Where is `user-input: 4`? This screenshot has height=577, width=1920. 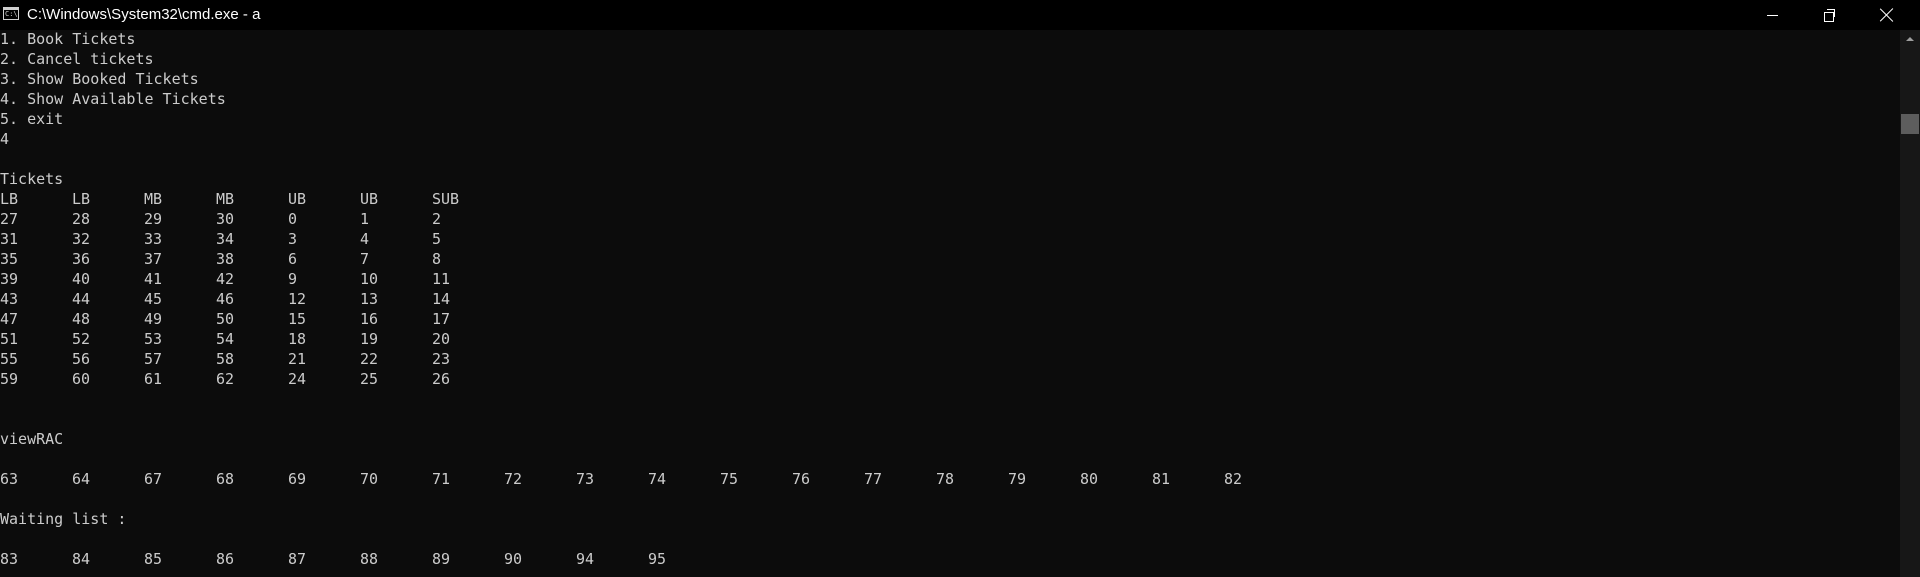
user-input: 4 is located at coordinates (5, 139).